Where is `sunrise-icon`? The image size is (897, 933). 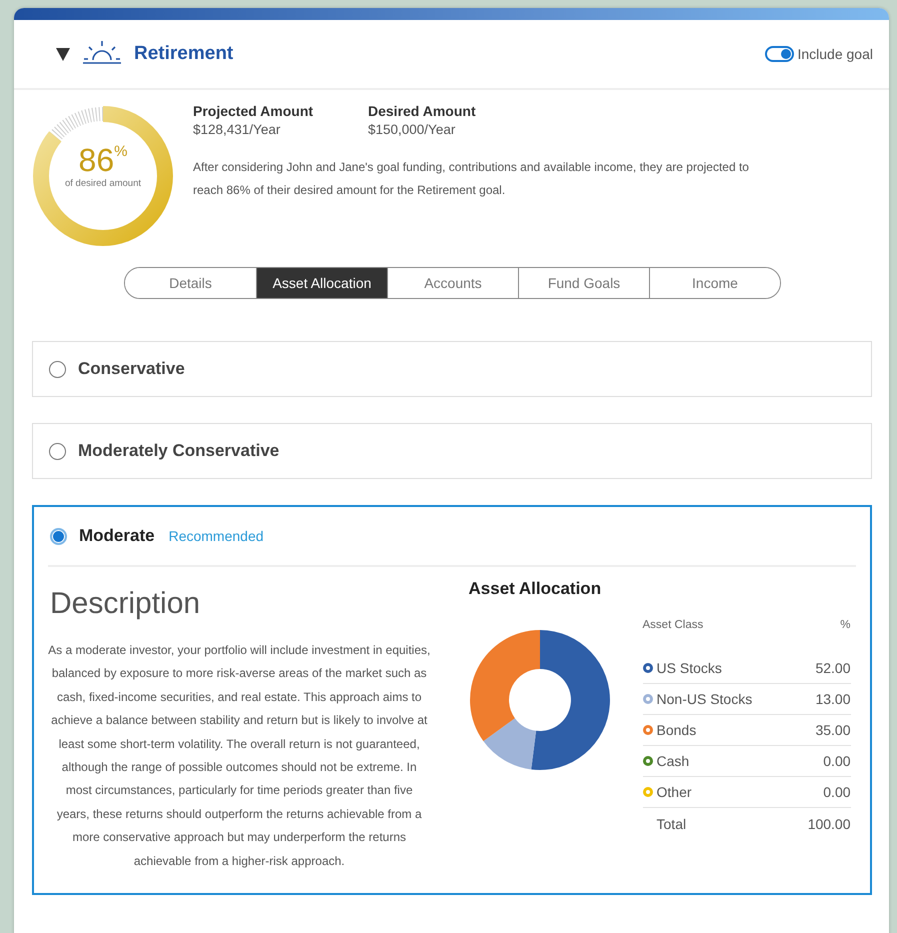 sunrise-icon is located at coordinates (102, 52).